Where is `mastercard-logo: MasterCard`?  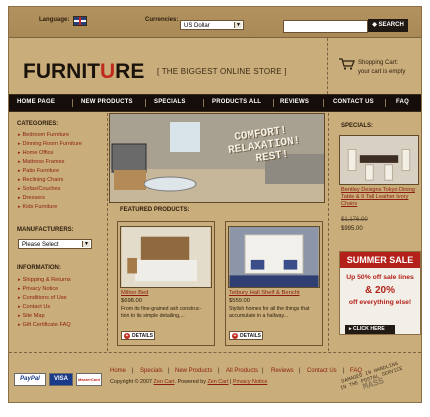 mastercard-logo: MasterCard is located at coordinates (89, 379).